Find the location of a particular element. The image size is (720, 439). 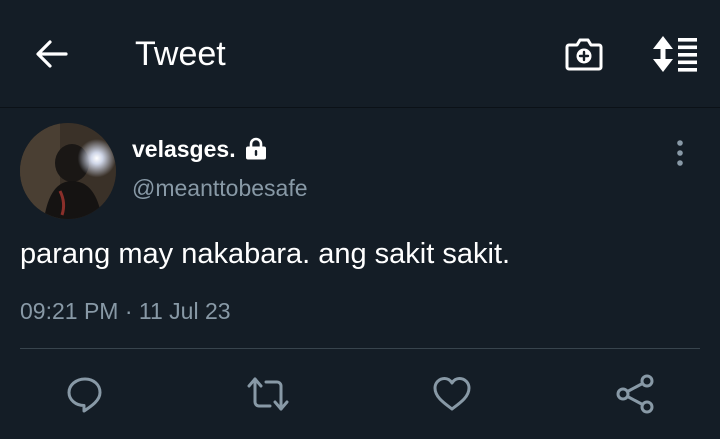

avatar is located at coordinates (68, 171).